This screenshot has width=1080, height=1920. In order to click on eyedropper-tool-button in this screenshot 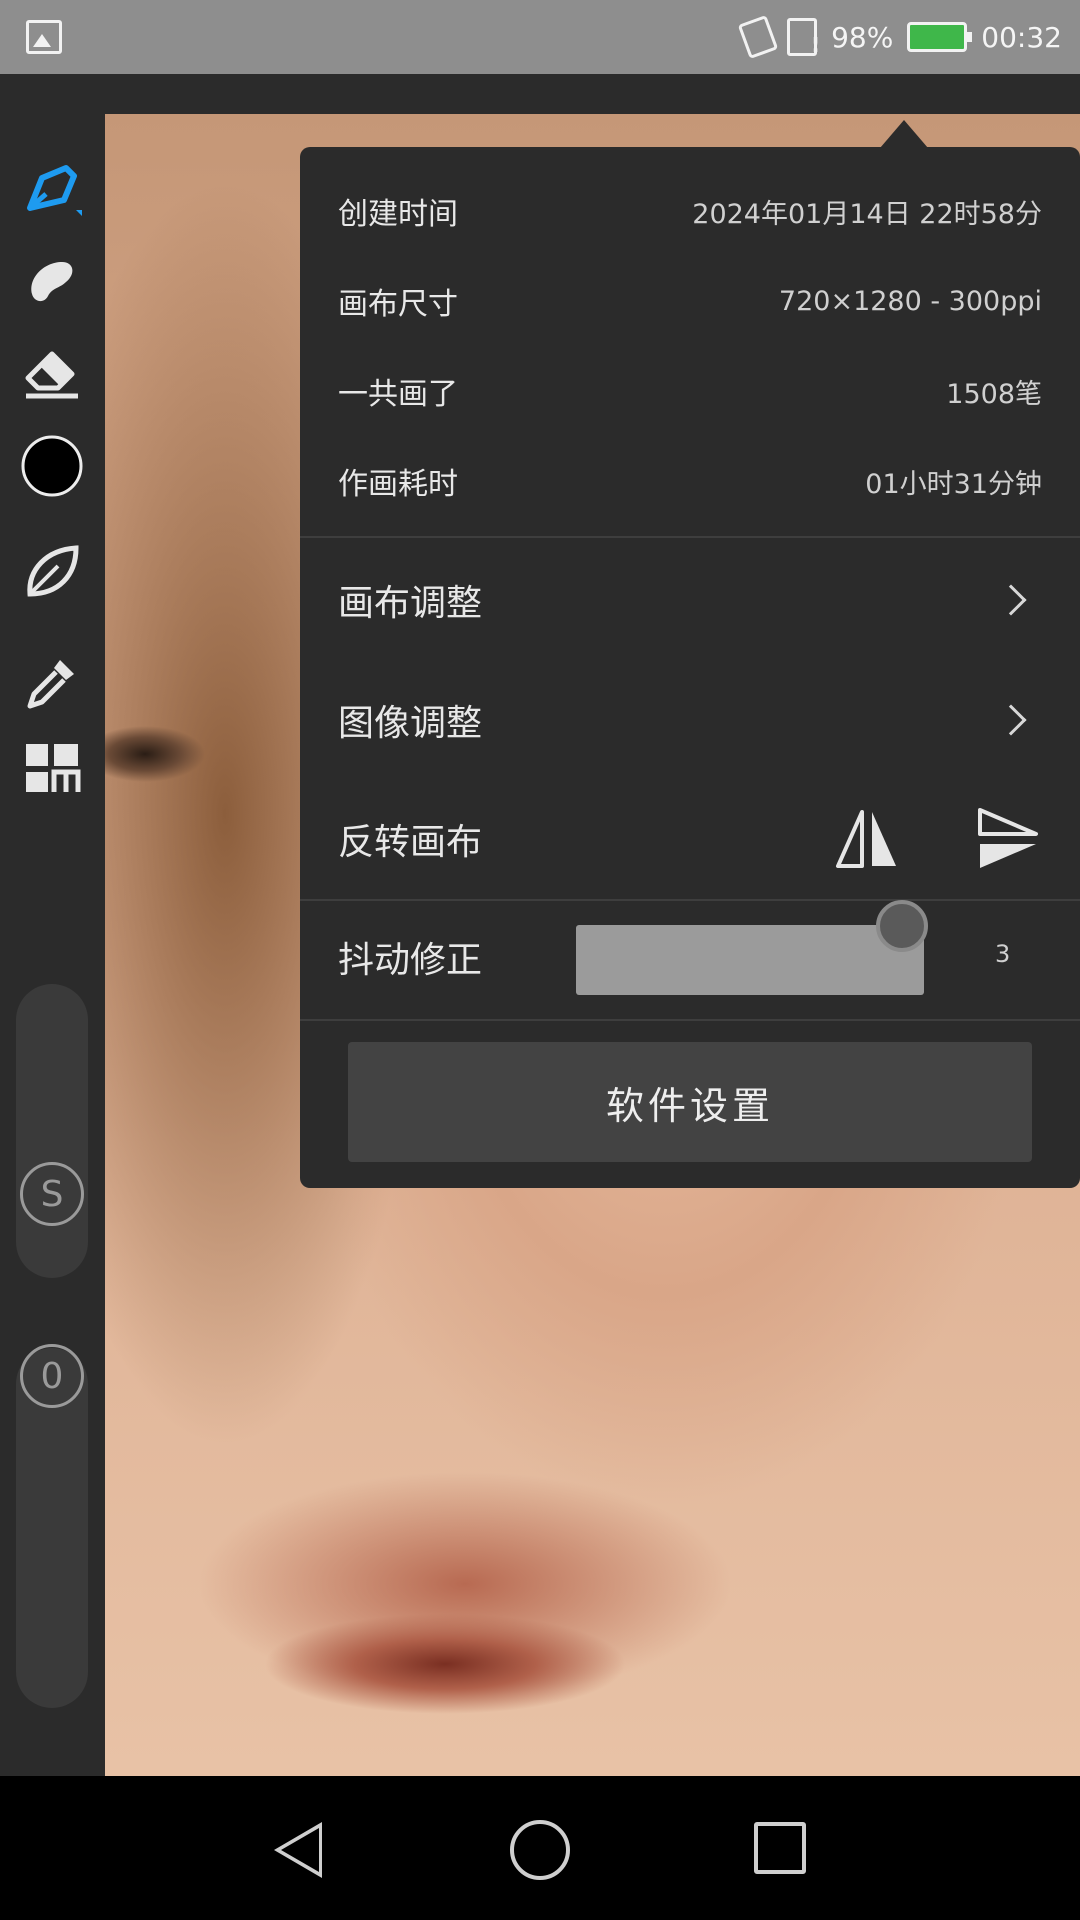, I will do `click(52, 682)`.